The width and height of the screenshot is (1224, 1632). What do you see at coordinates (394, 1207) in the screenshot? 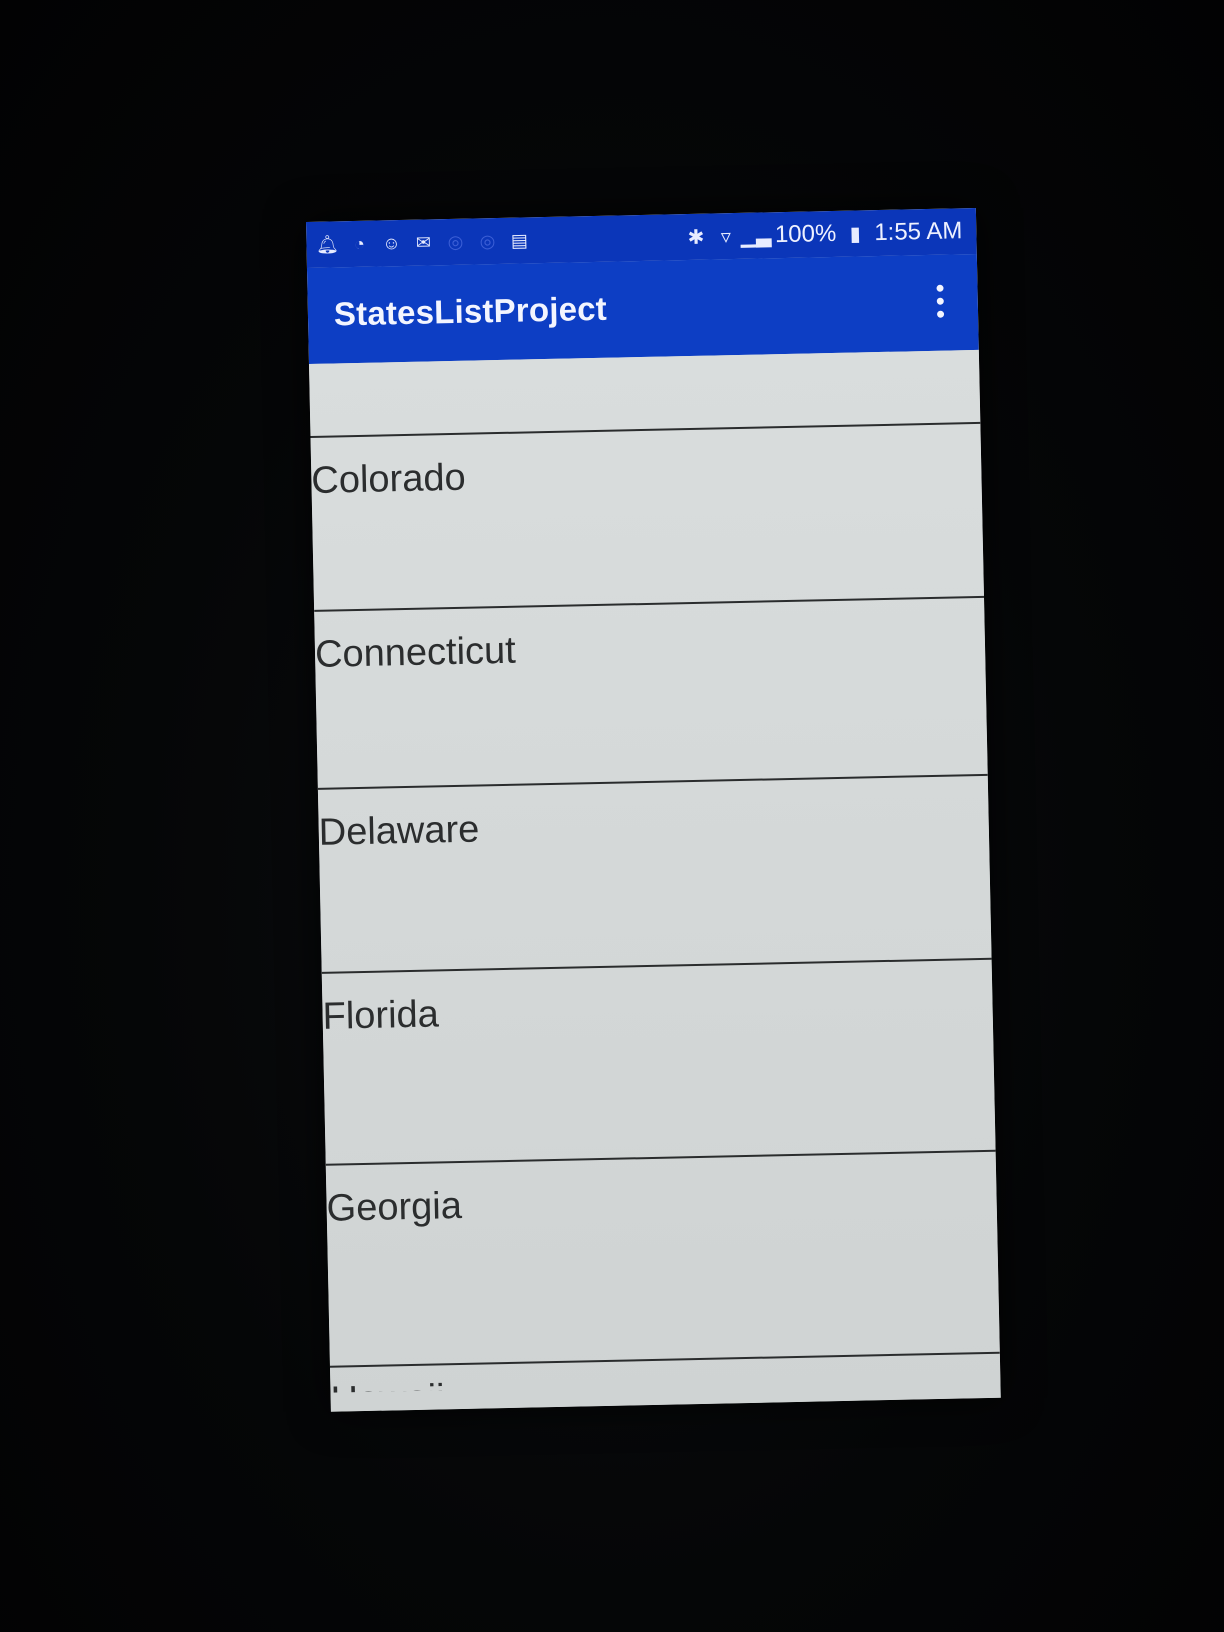
I see `list-item-label: Georgia` at bounding box center [394, 1207].